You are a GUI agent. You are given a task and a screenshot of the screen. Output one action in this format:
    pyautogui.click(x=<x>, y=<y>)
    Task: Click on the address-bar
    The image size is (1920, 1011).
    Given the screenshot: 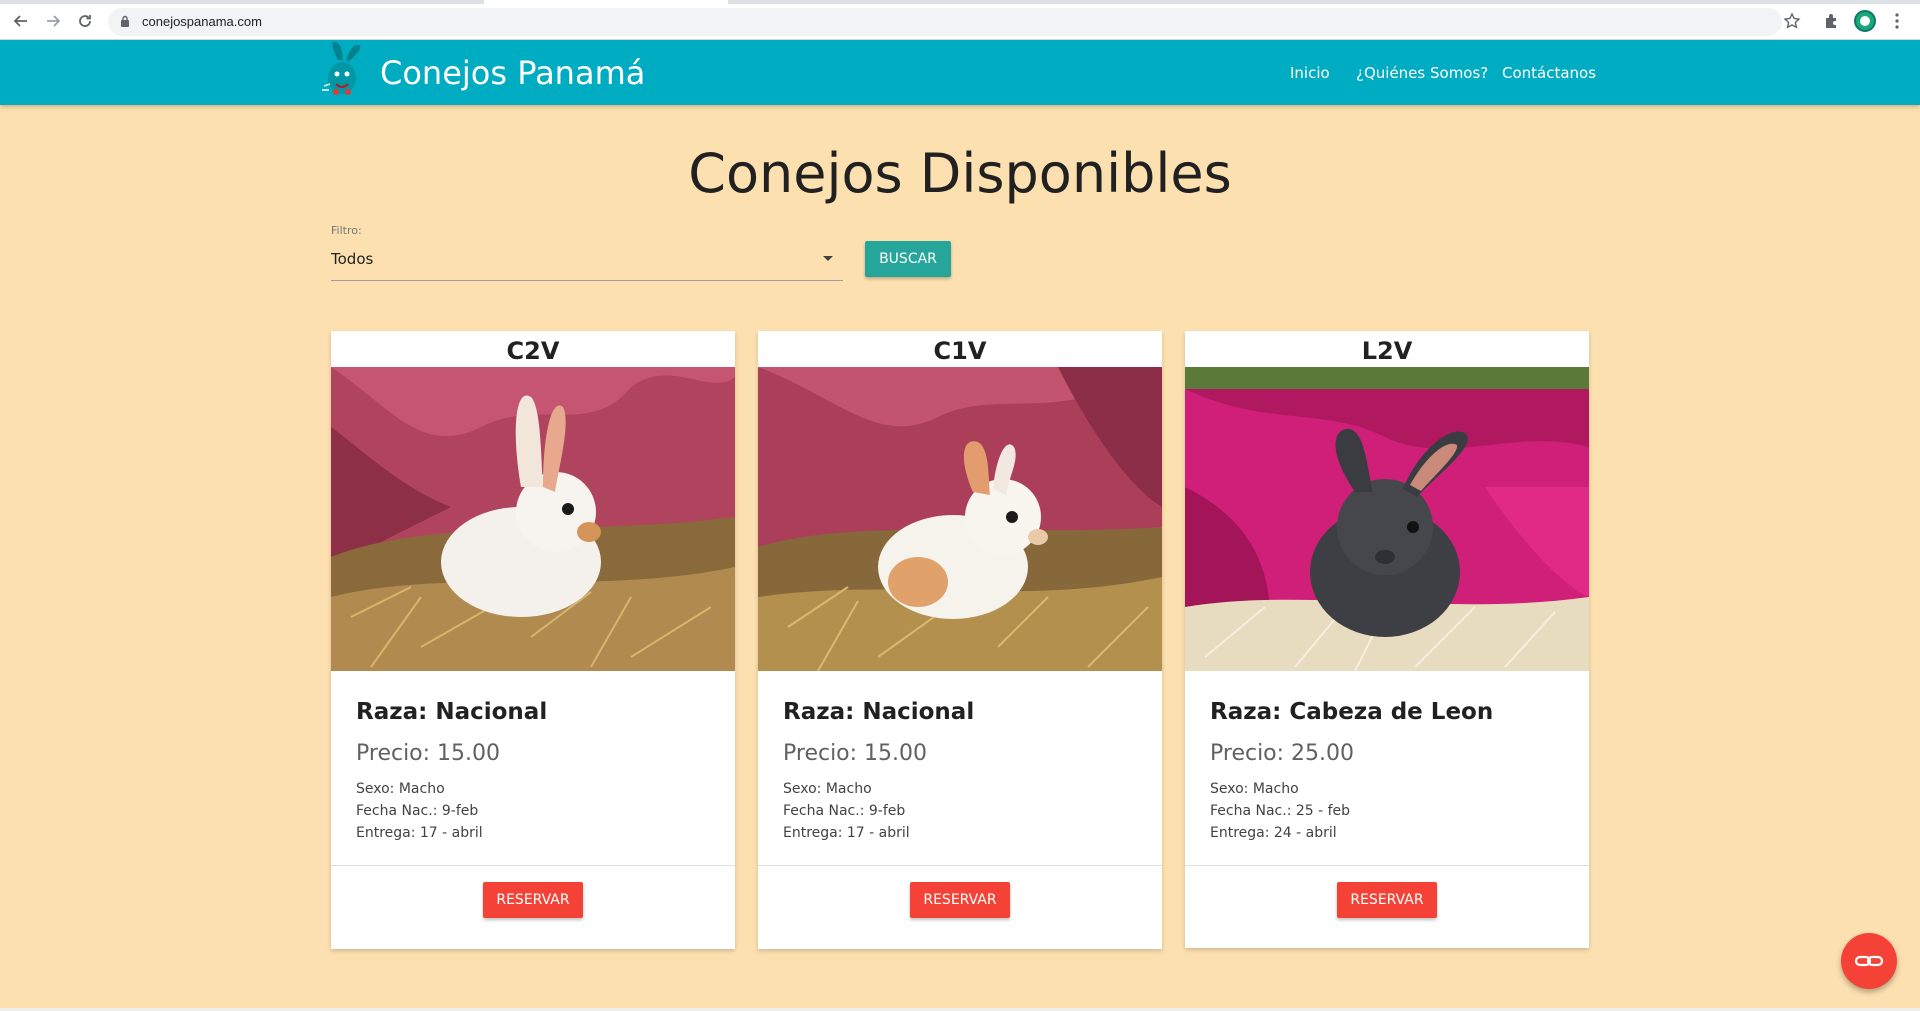 What is the action you would take?
    pyautogui.click(x=945, y=22)
    